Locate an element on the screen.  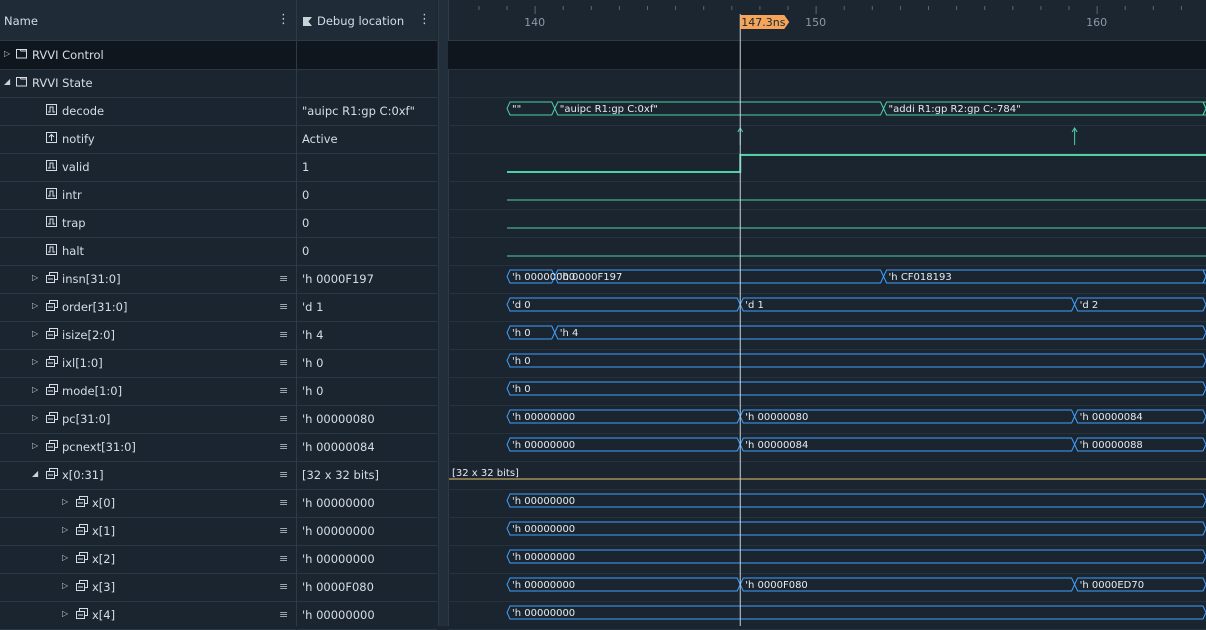
signal-name: x[0:31] is located at coordinates (83, 475).